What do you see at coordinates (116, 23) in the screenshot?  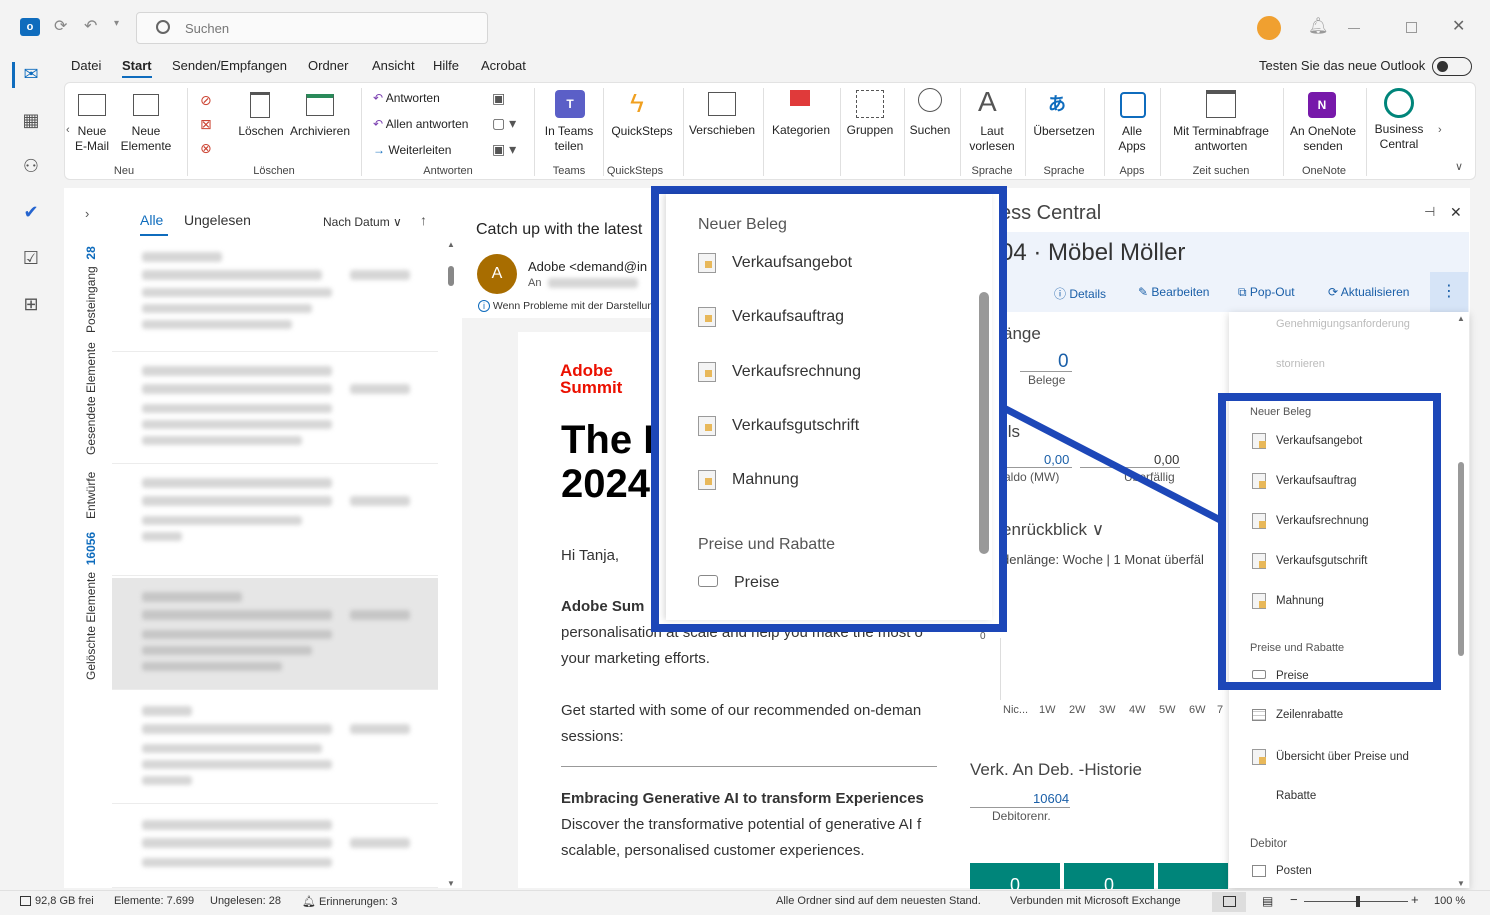 I see `quick-access-dropdown-icon: ▾` at bounding box center [116, 23].